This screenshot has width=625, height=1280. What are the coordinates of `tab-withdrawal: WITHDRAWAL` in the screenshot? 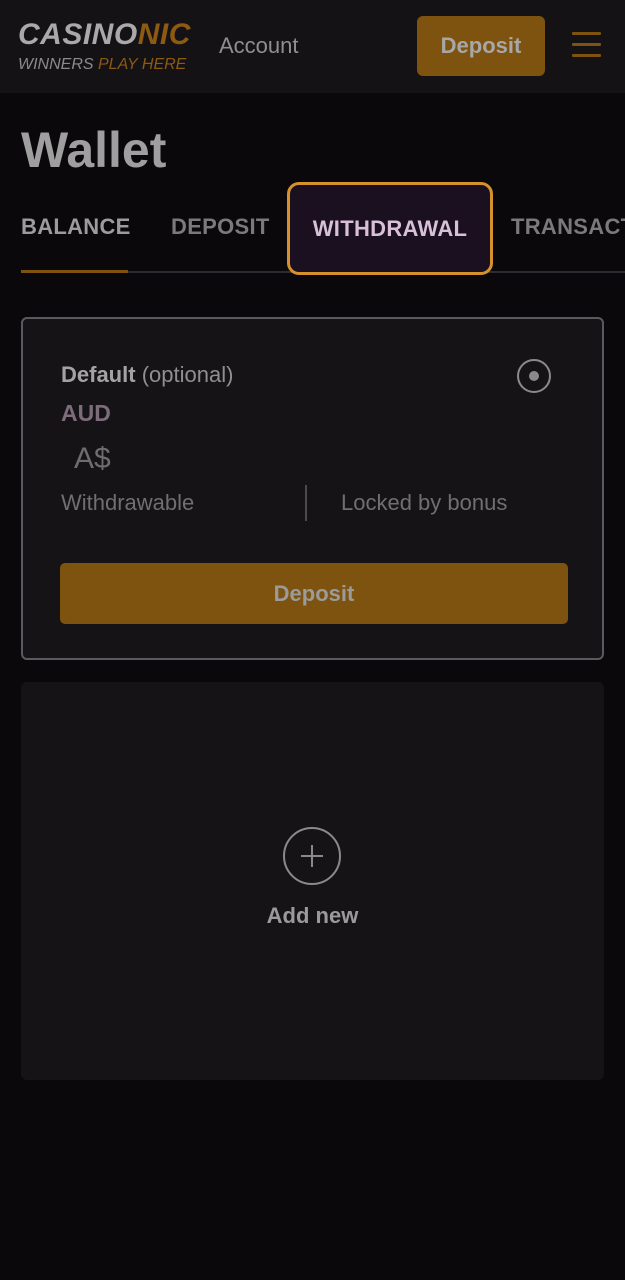 It's located at (390, 228).